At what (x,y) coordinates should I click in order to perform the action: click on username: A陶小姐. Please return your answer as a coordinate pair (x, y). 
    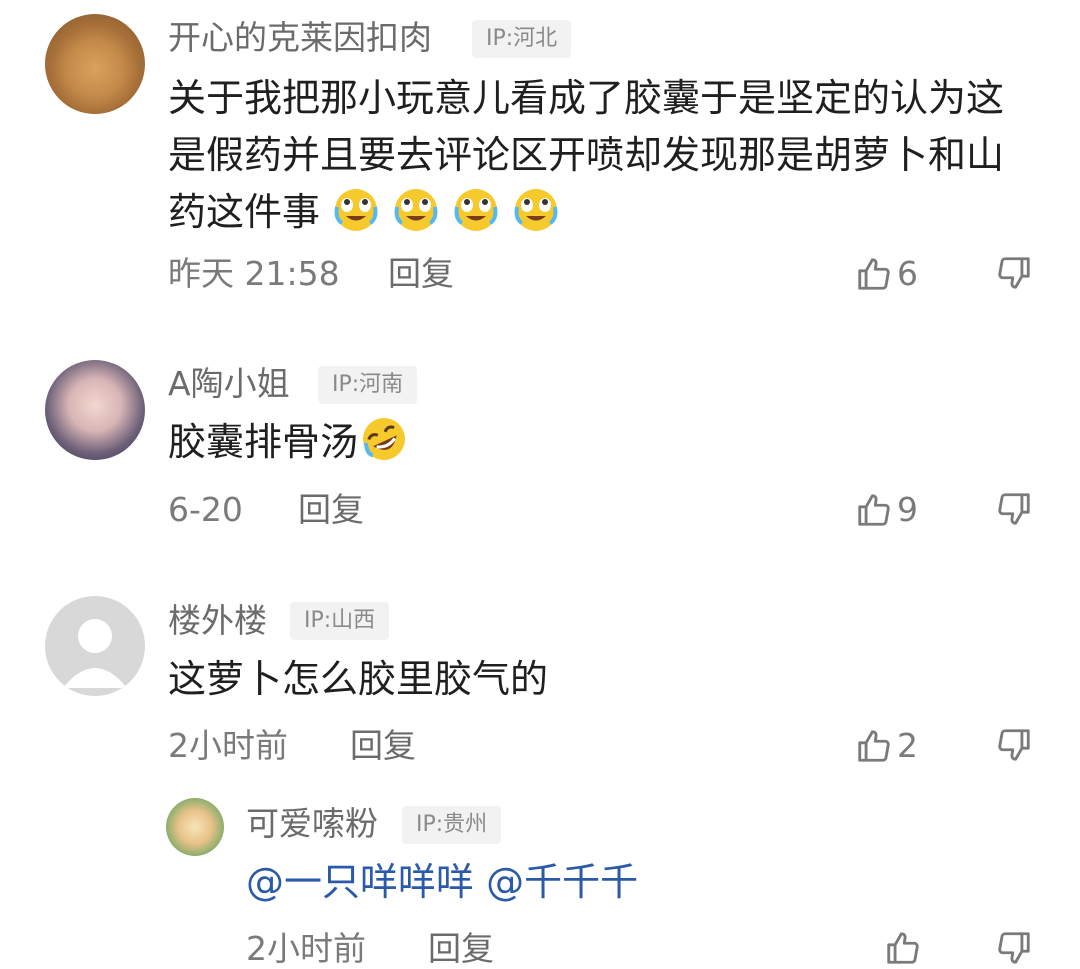
    Looking at the image, I should click on (229, 384).